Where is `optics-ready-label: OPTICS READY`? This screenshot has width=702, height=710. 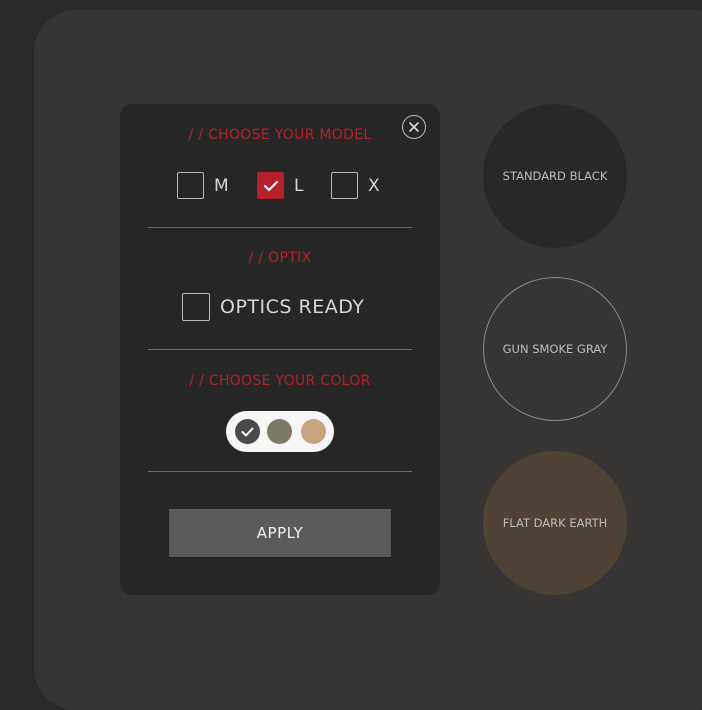 optics-ready-label: OPTICS READY is located at coordinates (292, 307).